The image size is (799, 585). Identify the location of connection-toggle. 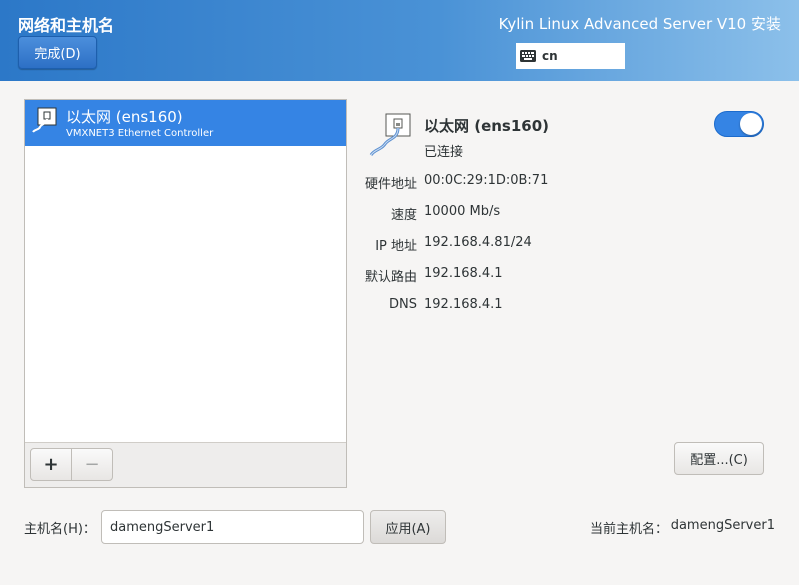
(739, 124).